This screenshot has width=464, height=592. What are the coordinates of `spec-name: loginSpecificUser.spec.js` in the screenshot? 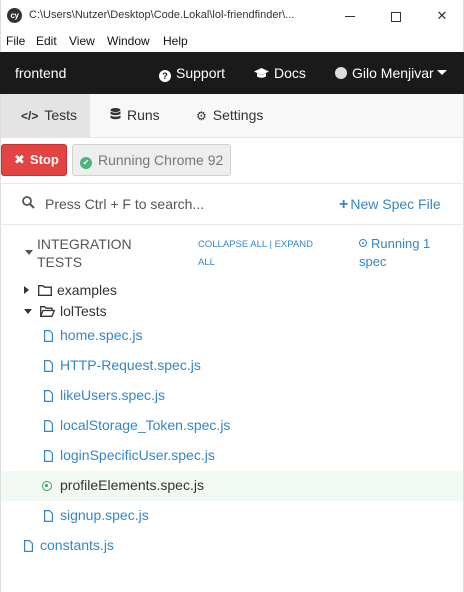 It's located at (137, 455).